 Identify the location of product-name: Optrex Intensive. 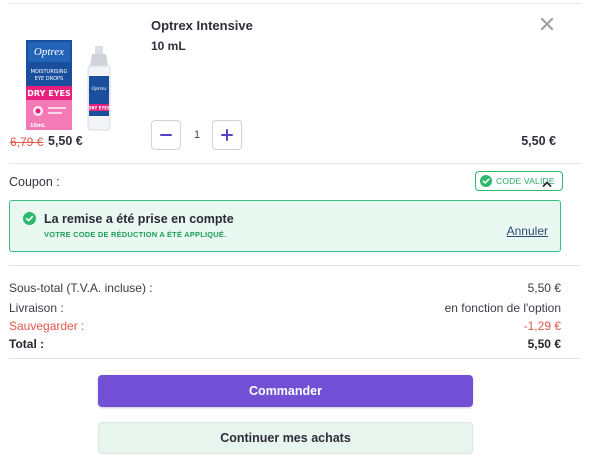
(202, 25).